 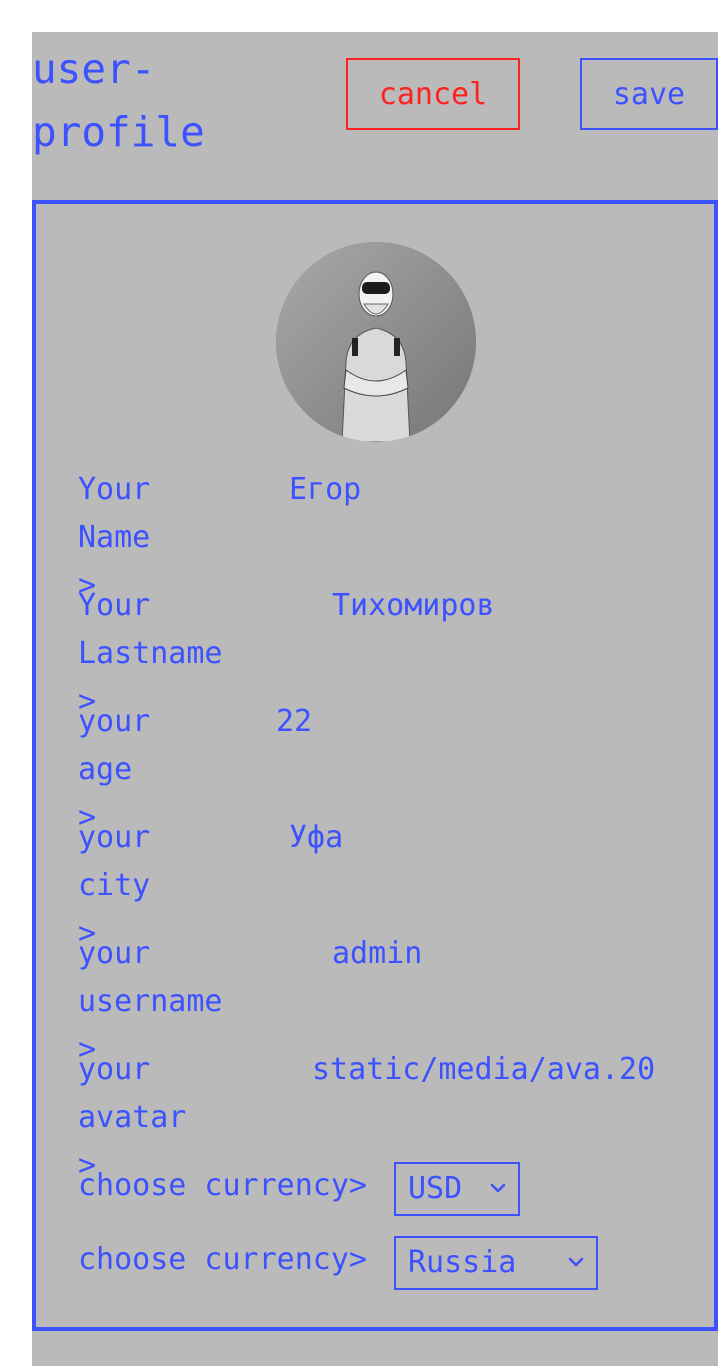 What do you see at coordinates (325, 489) in the screenshot?
I see `field-value: Егор` at bounding box center [325, 489].